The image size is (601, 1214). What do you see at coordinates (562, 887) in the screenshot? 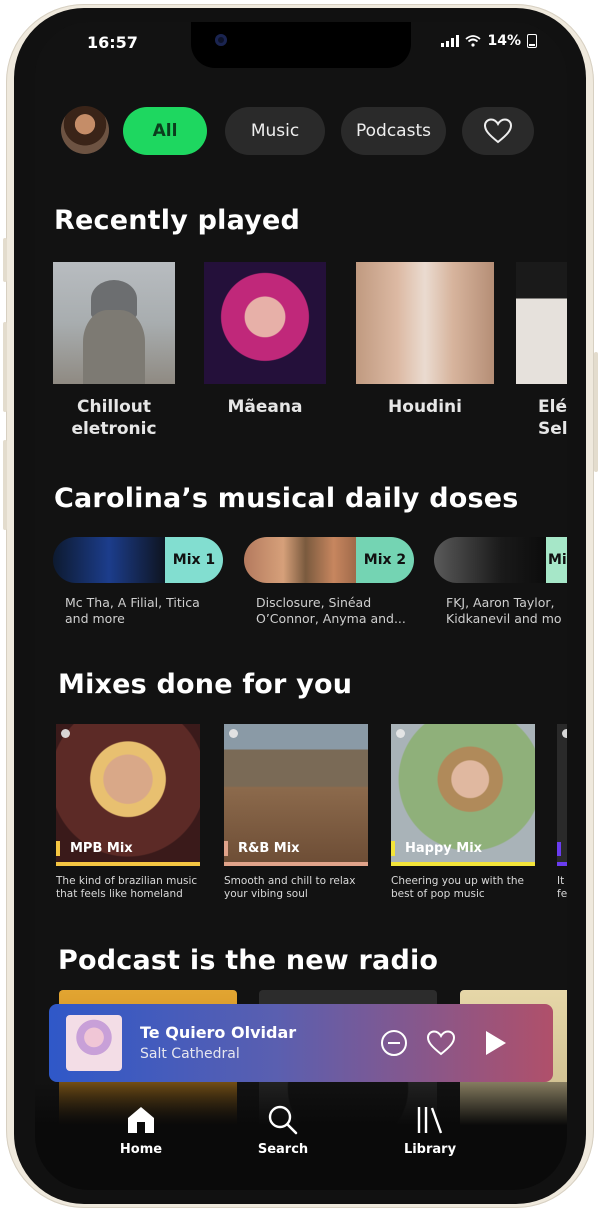
I see `mix-description: It fe` at bounding box center [562, 887].